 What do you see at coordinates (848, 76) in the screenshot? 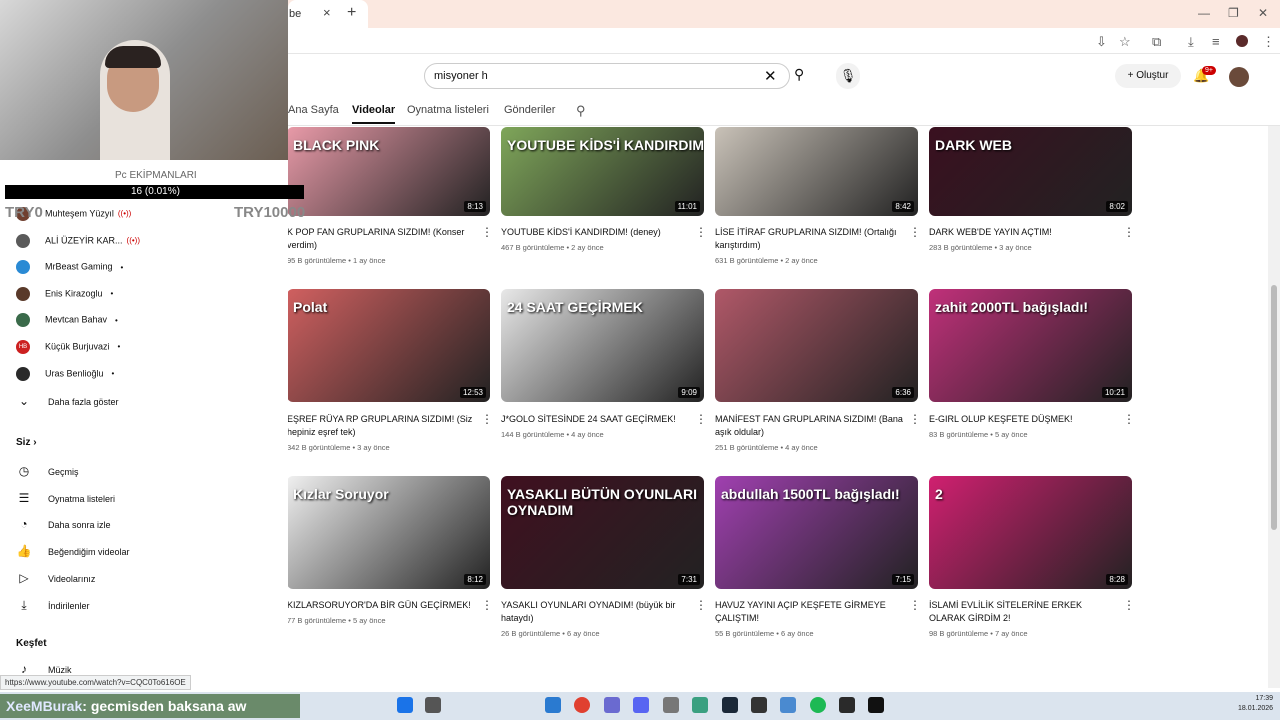
I see `microphone-icon: 🎙` at bounding box center [848, 76].